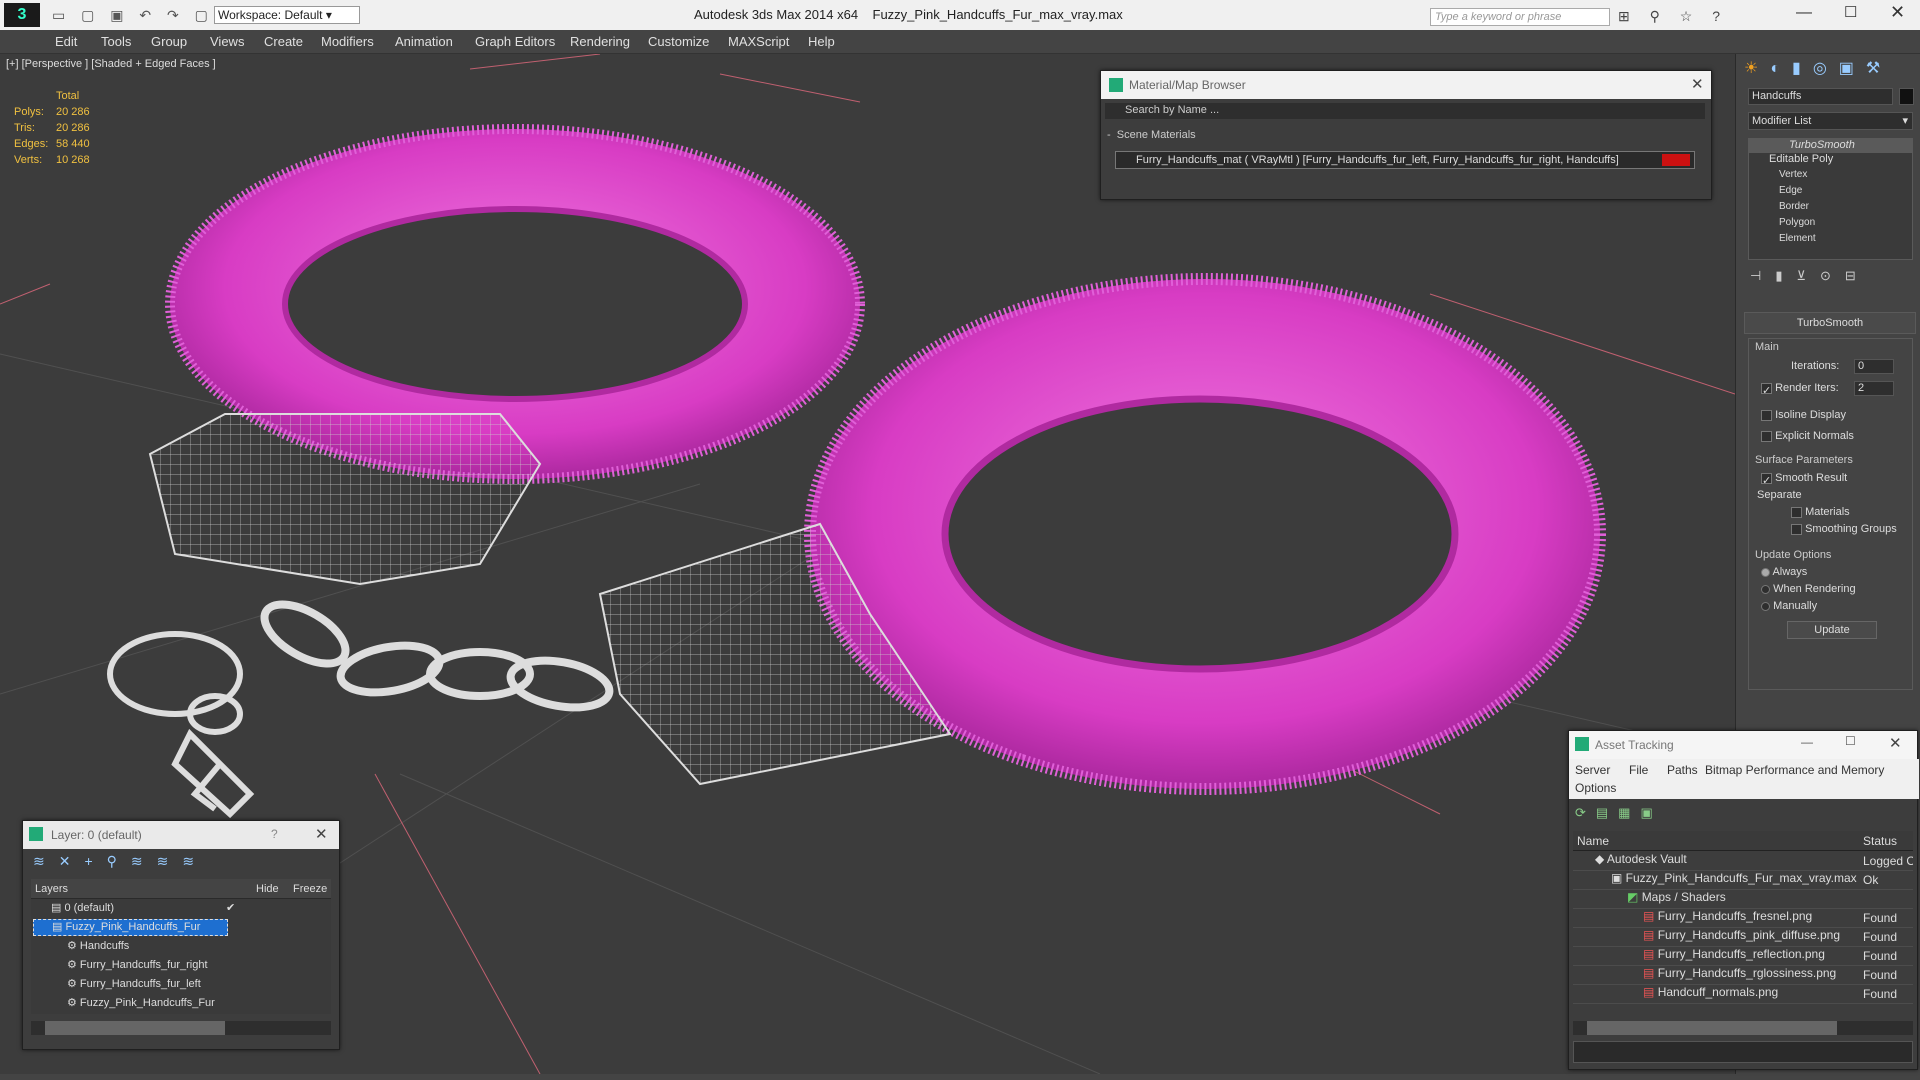 Image resolution: width=1920 pixels, height=1080 pixels. I want to click on layer-scrollbar, so click(181, 1028).